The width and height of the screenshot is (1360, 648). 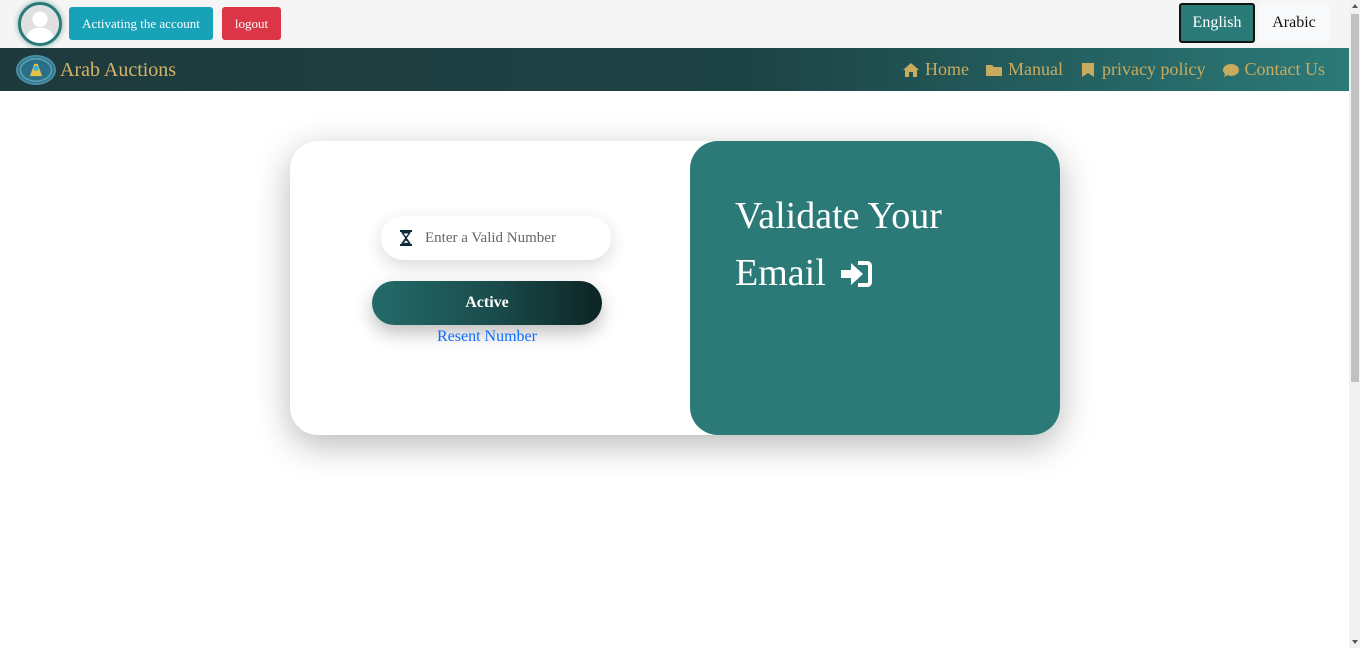 What do you see at coordinates (251, 23) in the screenshot?
I see `logout-button: logout` at bounding box center [251, 23].